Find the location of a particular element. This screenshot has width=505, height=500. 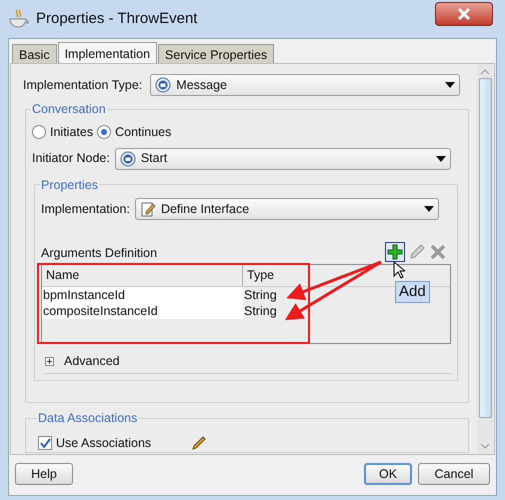

expand-icon is located at coordinates (49, 361).